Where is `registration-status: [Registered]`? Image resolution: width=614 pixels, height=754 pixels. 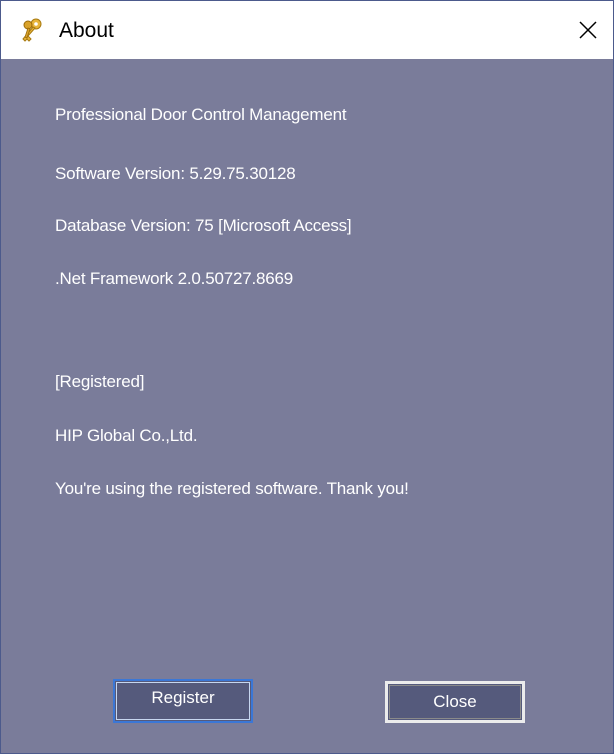
registration-status: [Registered] is located at coordinates (100, 381).